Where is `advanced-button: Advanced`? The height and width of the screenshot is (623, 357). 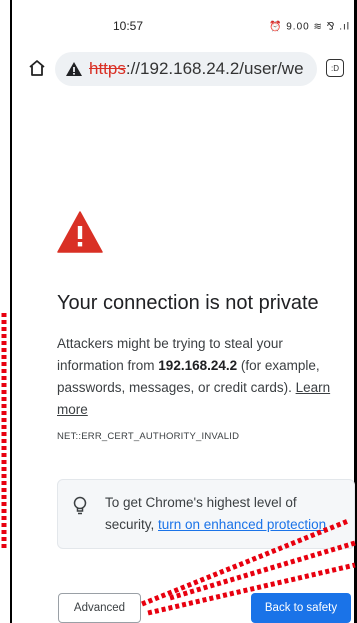
advanced-button: Advanced is located at coordinates (99, 608).